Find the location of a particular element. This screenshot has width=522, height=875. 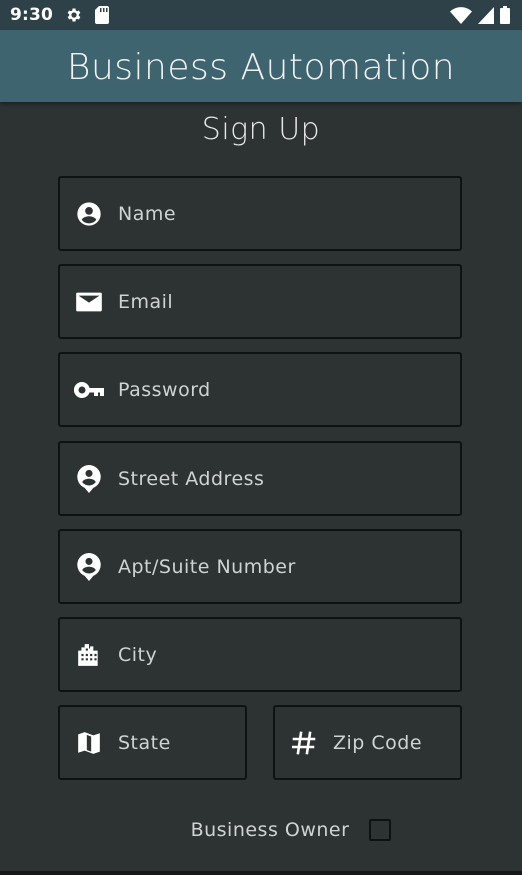

name-placeholder: Name is located at coordinates (147, 213).